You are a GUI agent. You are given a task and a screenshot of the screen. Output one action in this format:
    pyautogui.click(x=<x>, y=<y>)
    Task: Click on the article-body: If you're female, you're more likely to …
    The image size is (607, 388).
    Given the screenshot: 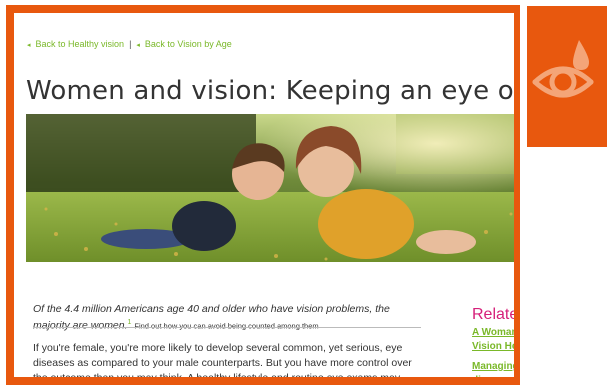 What is the action you would take?
    pyautogui.click(x=222, y=363)
    